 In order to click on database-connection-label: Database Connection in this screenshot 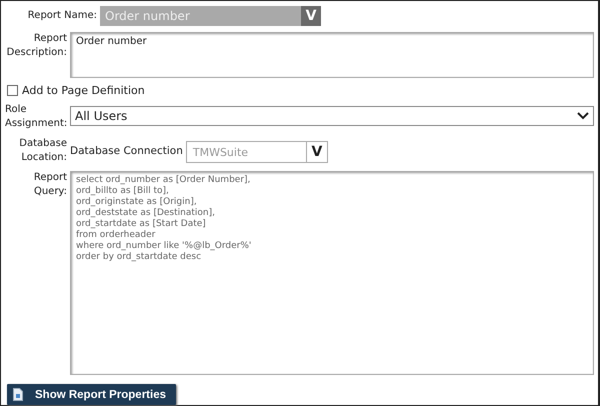, I will do `click(126, 150)`.